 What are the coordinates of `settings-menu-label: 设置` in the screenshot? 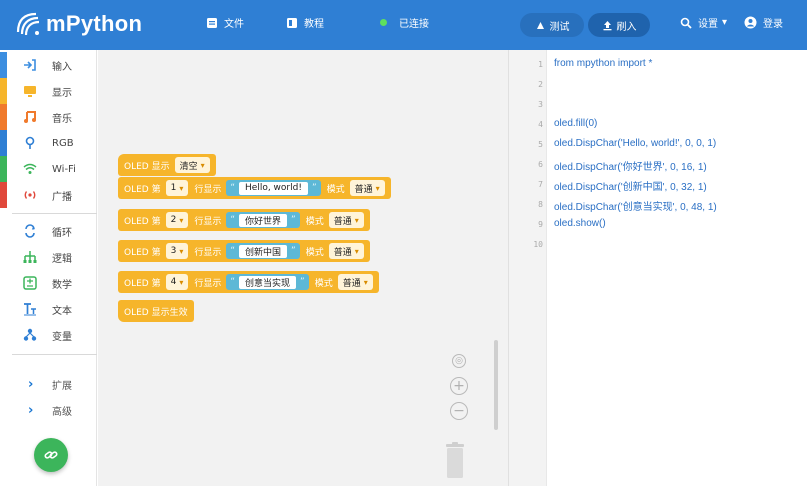 It's located at (708, 24).